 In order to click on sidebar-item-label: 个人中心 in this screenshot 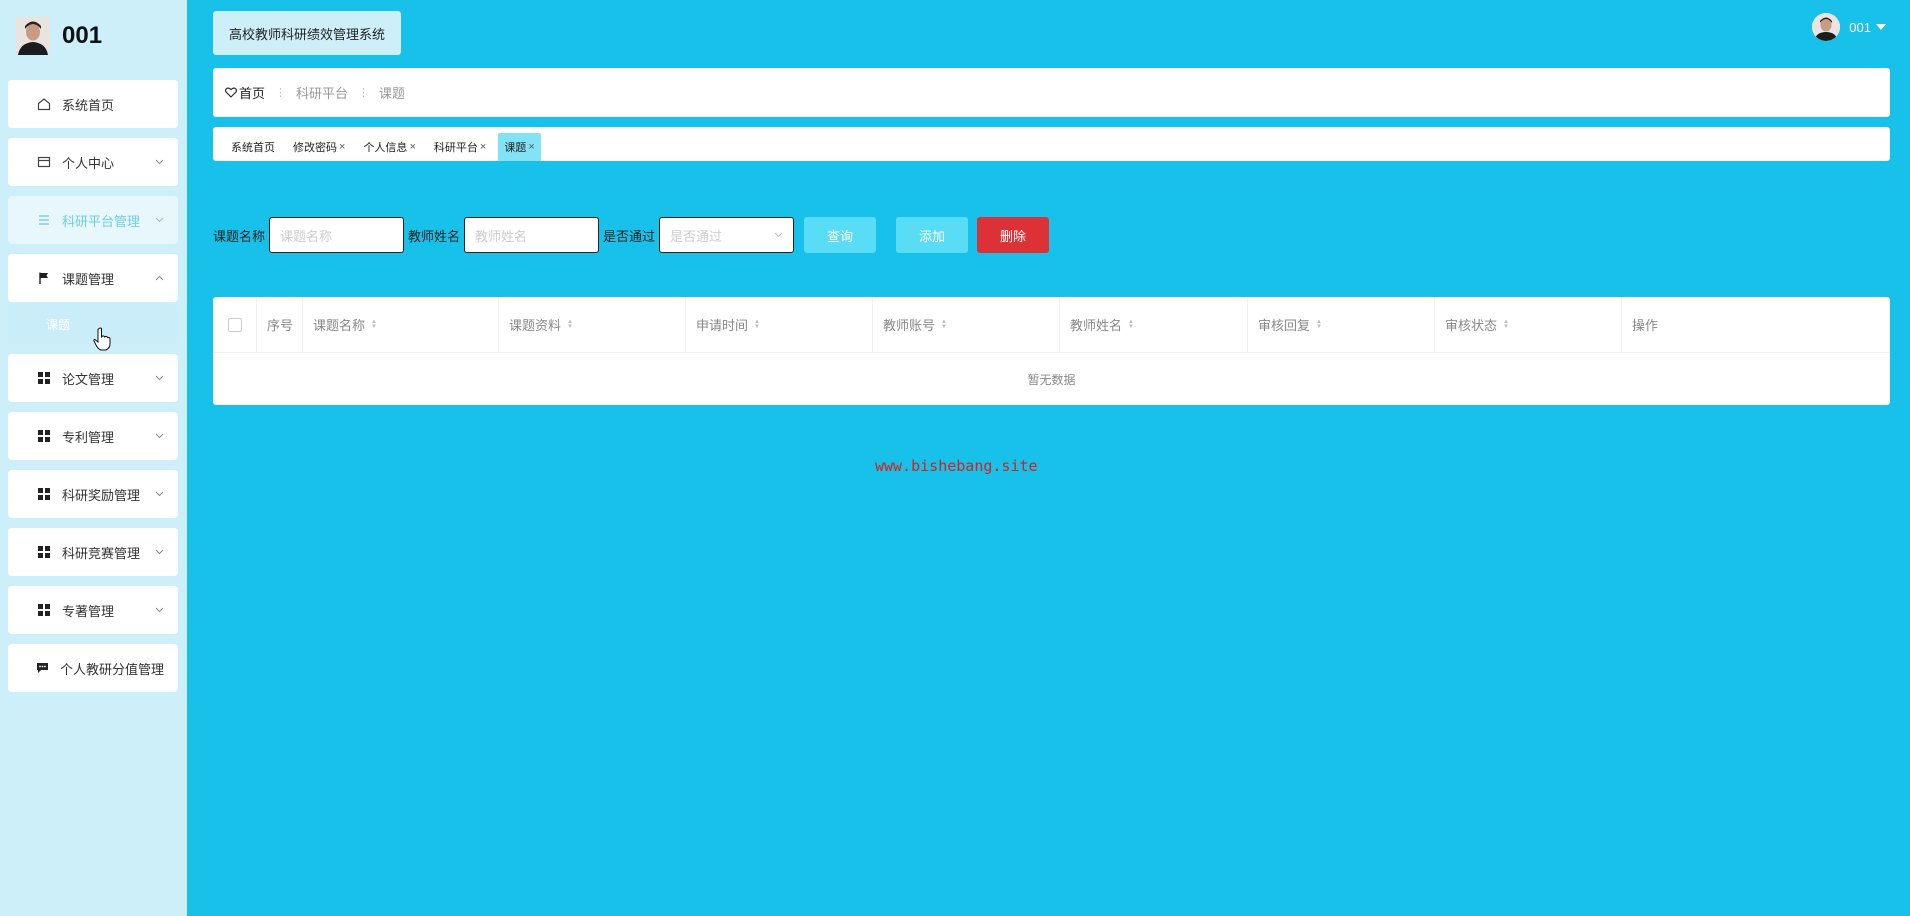, I will do `click(88, 163)`.